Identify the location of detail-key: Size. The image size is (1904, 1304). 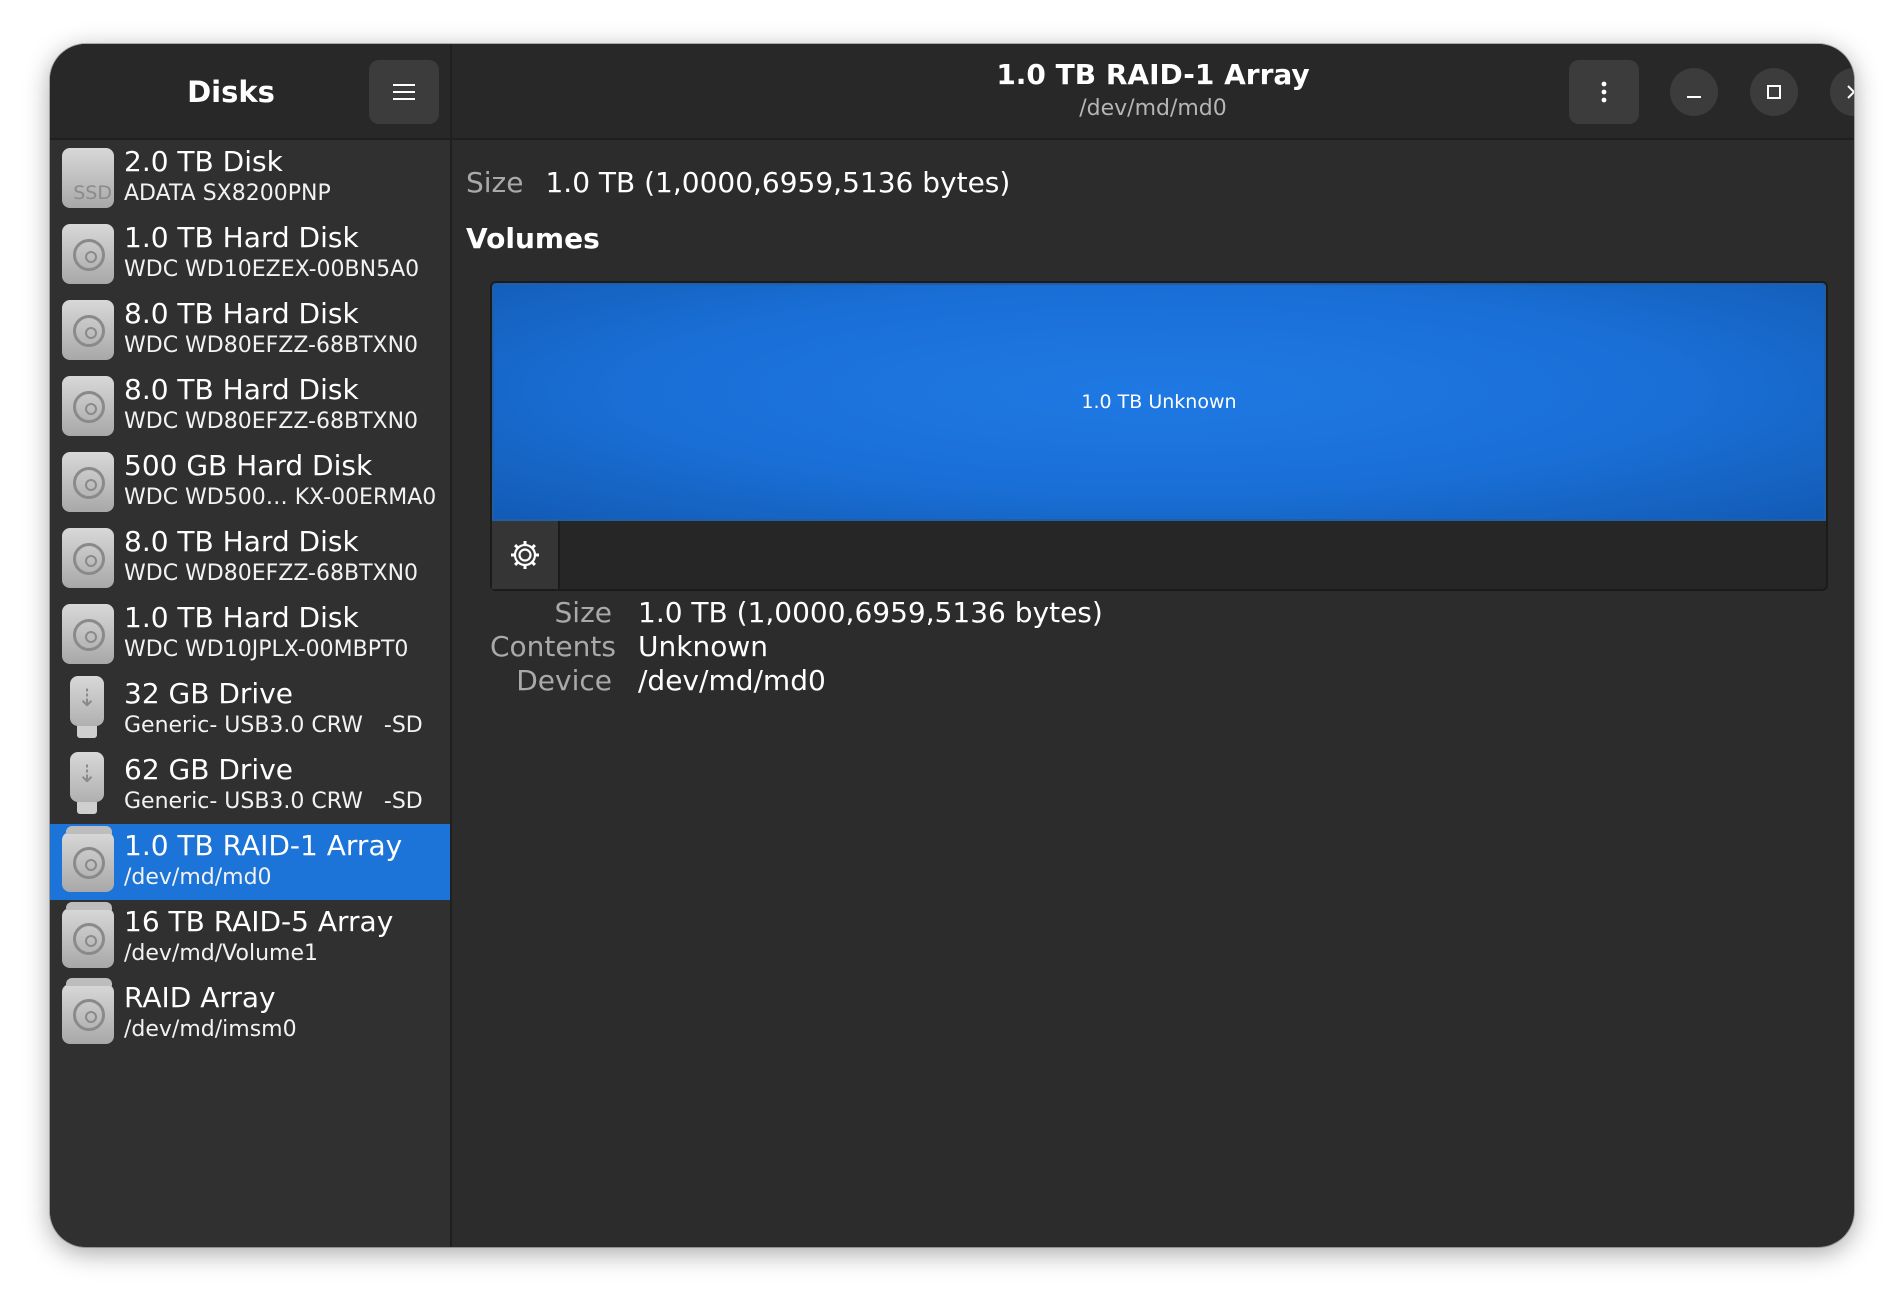
(583, 612).